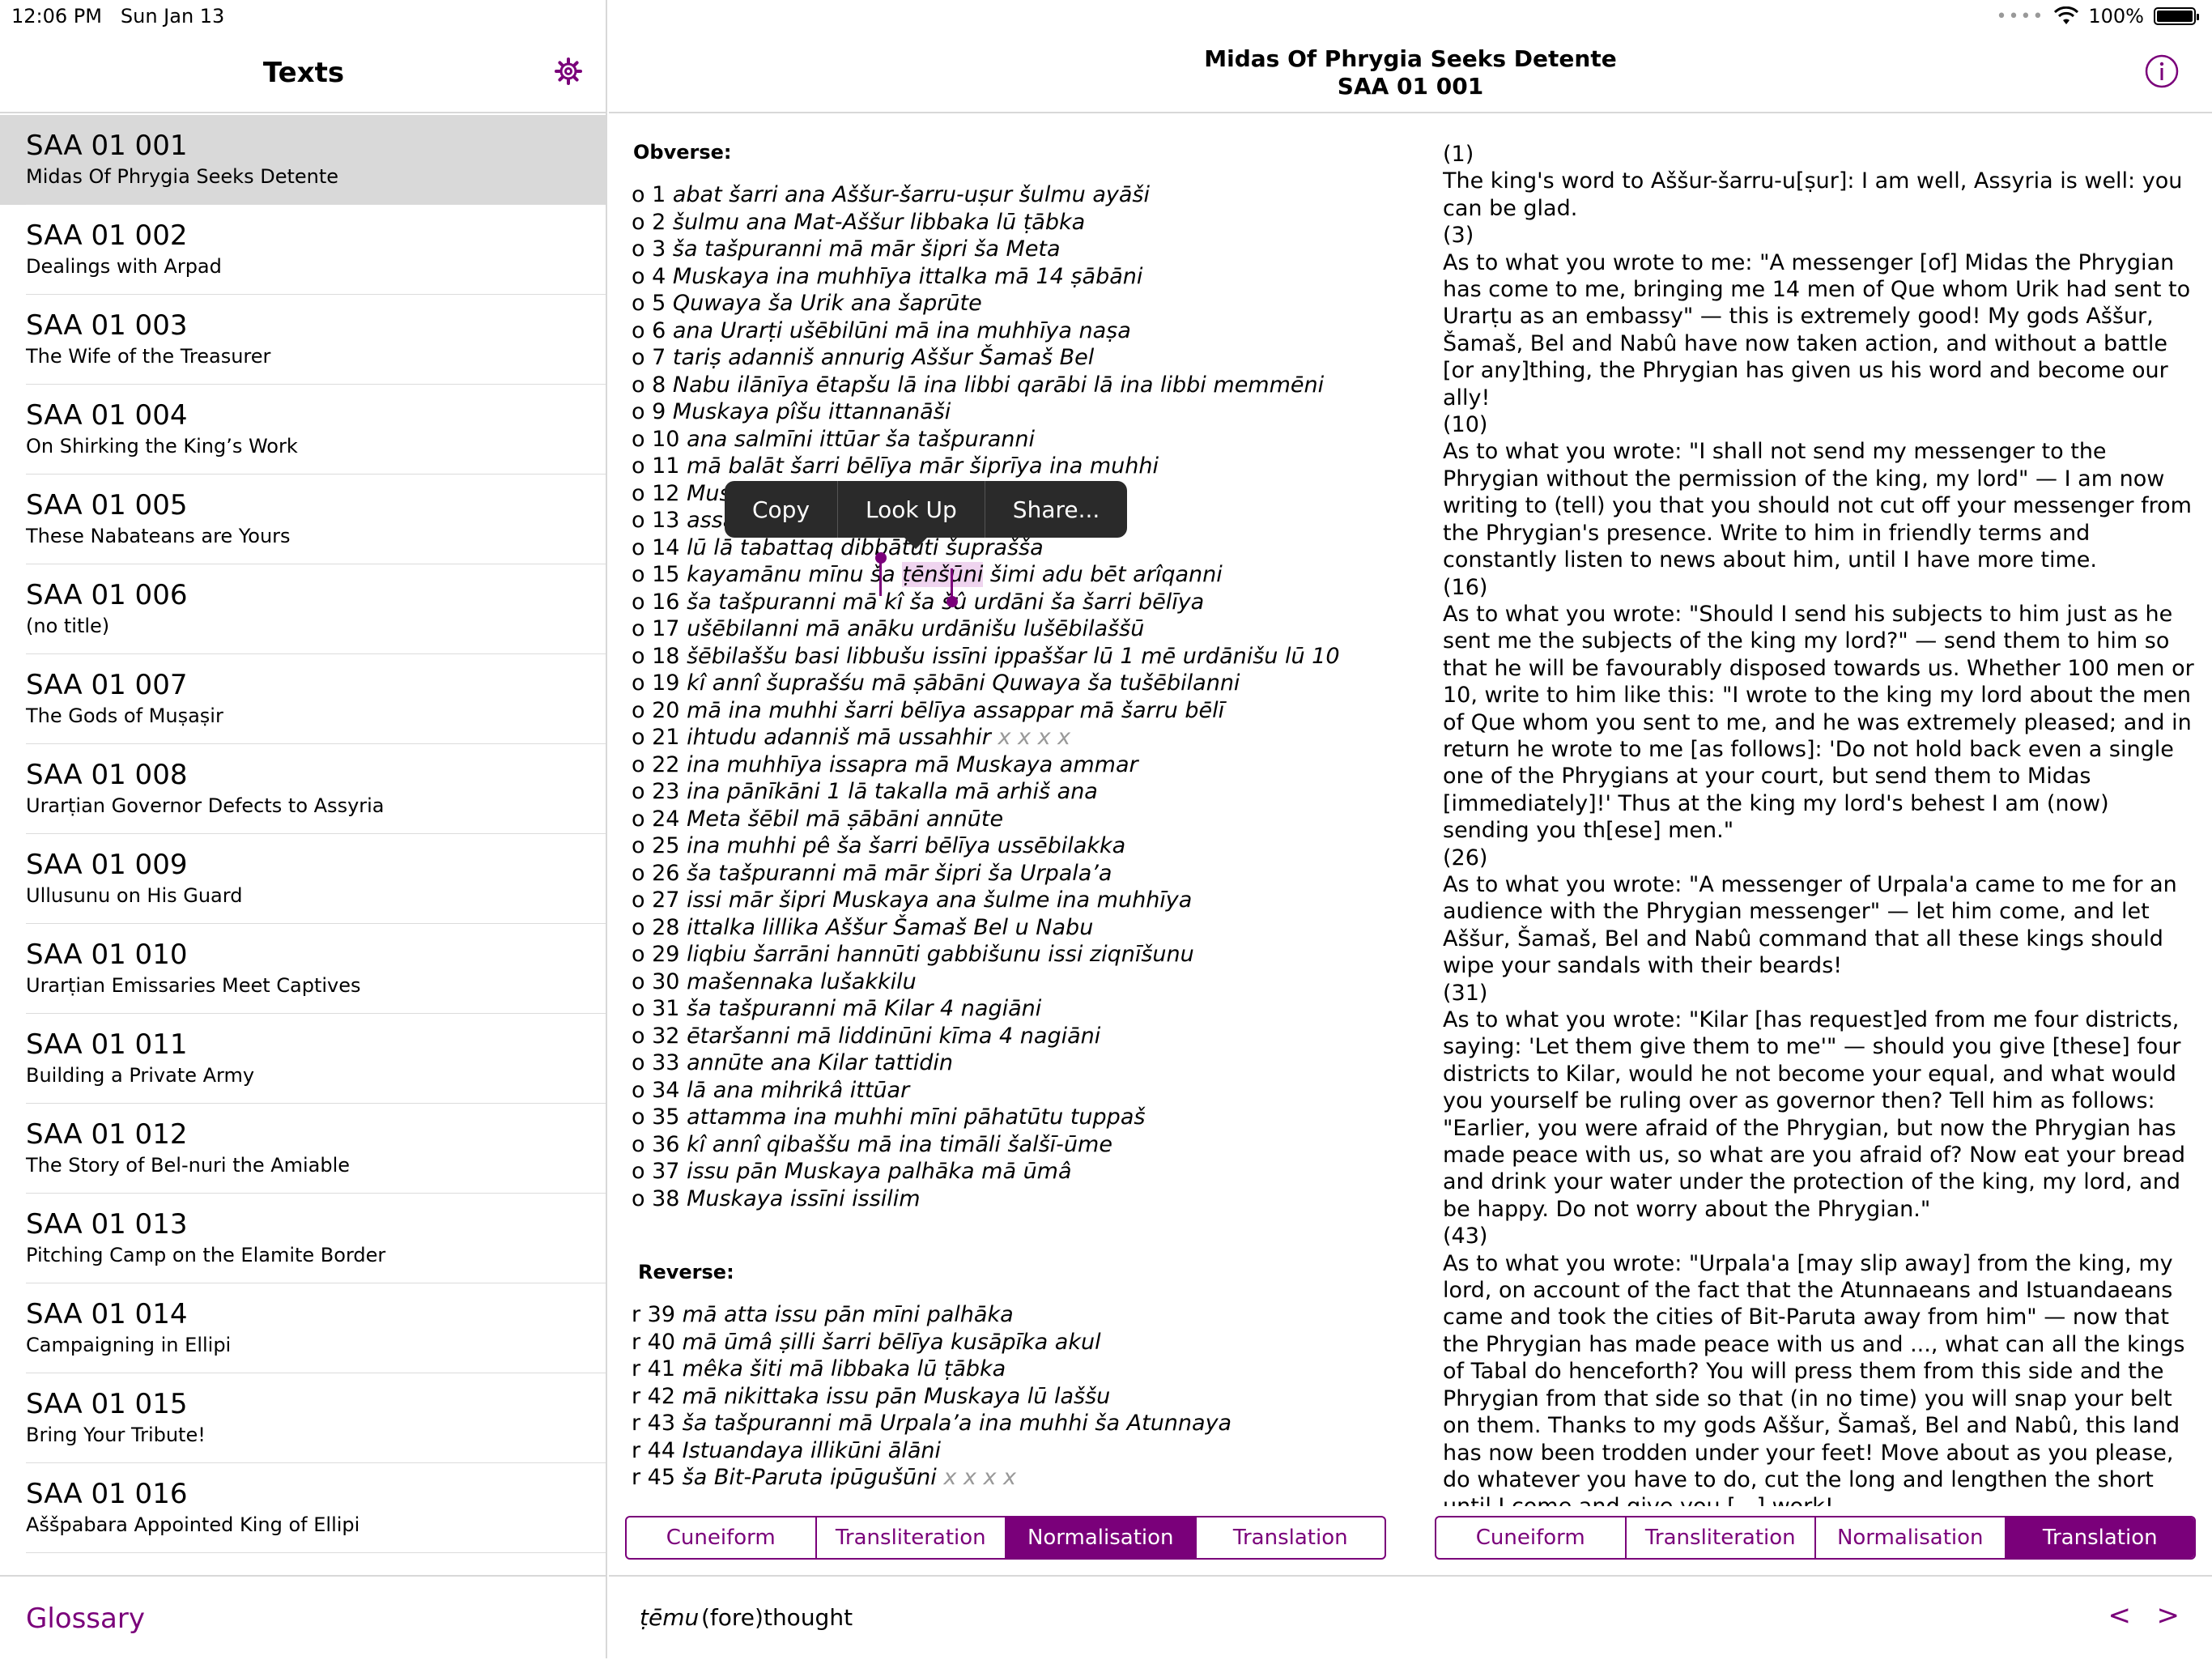  I want to click on line-text: ša tašpuranni mā mār šipri ša Meta, so click(867, 249).